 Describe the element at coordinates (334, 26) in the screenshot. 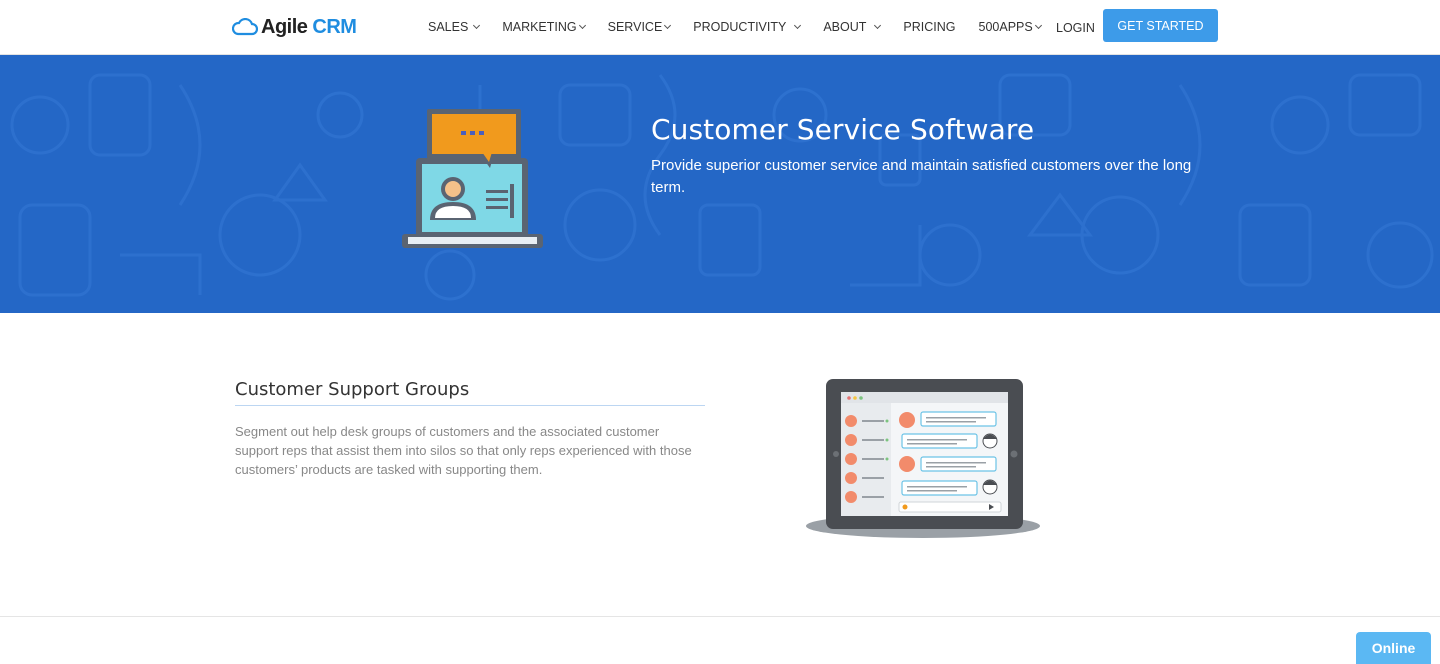

I see `logo-text-crm: CRM` at that location.